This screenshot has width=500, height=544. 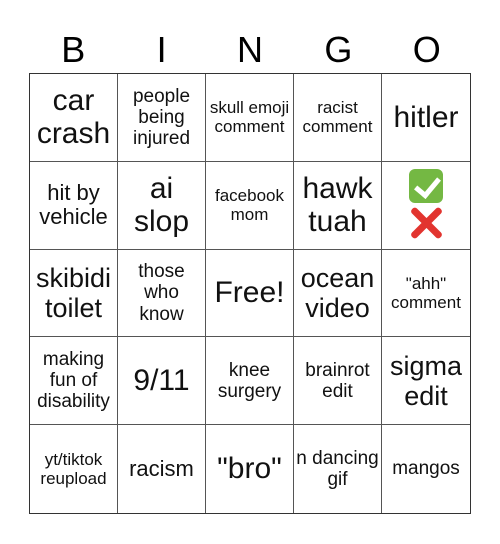 I want to click on bingo-cell-text: mangos, so click(x=426, y=469).